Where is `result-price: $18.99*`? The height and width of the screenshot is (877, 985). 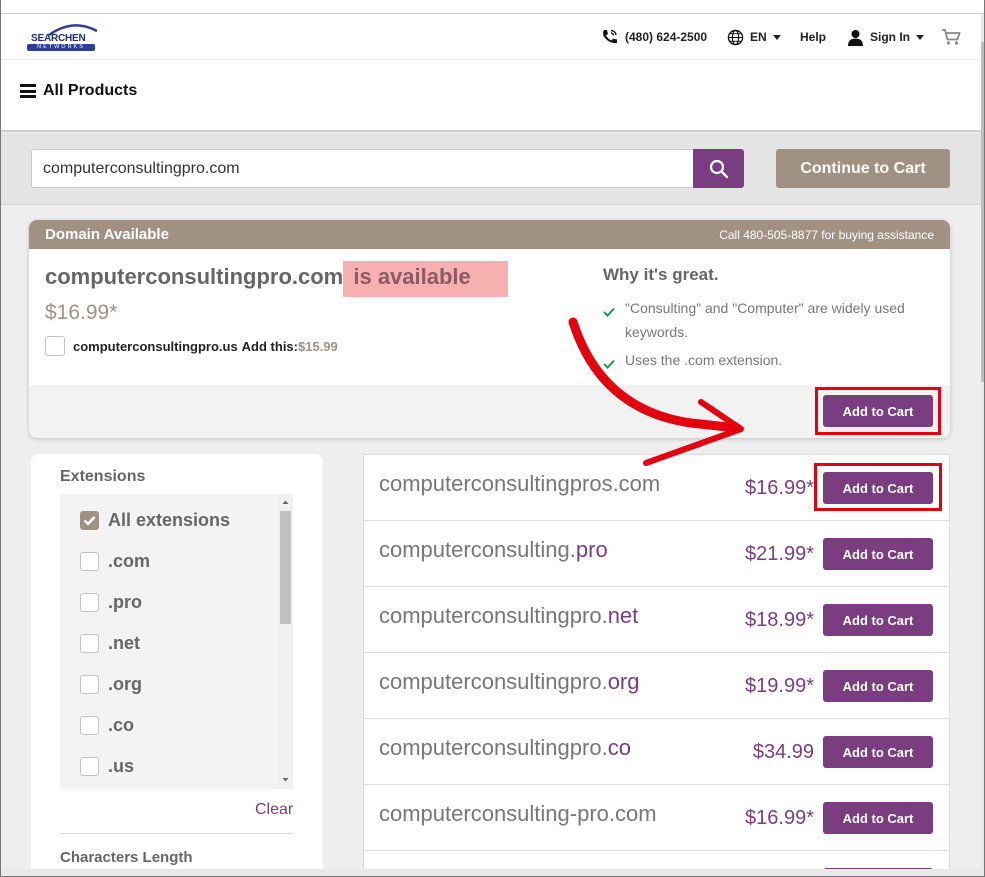 result-price: $18.99* is located at coordinates (779, 620).